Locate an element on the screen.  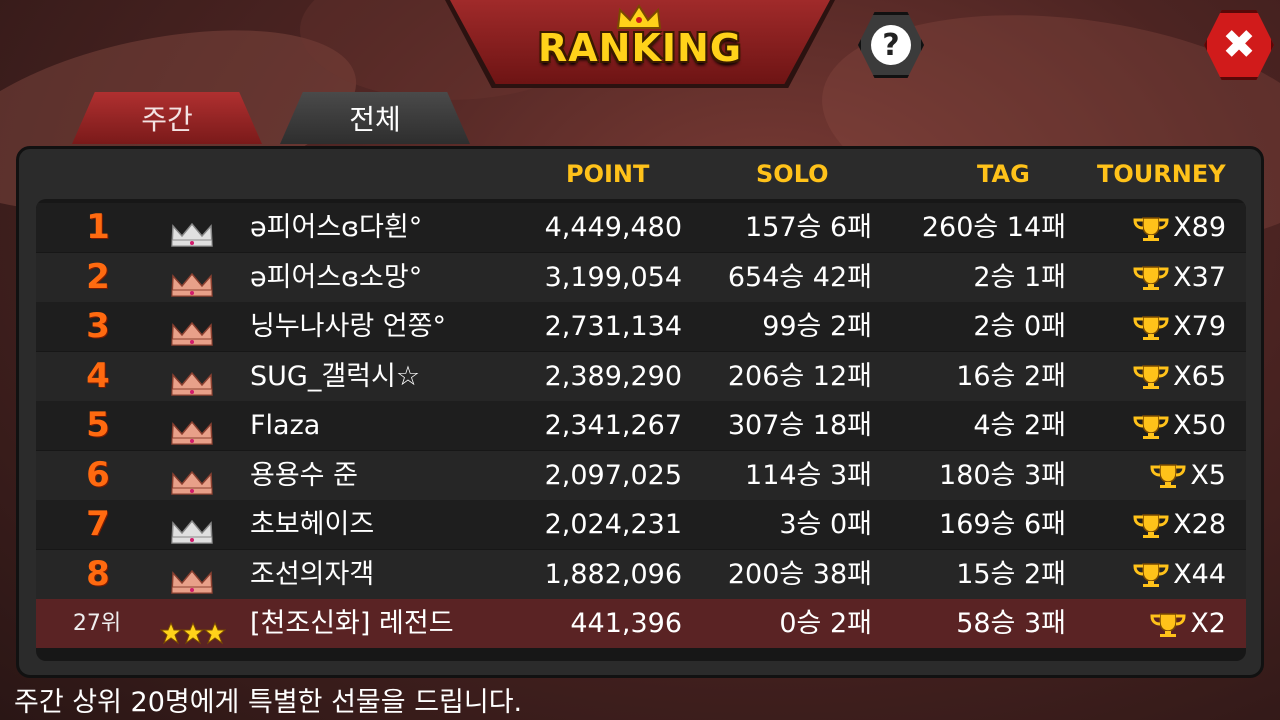
player-solo: 99승 2패 is located at coordinates (817, 326).